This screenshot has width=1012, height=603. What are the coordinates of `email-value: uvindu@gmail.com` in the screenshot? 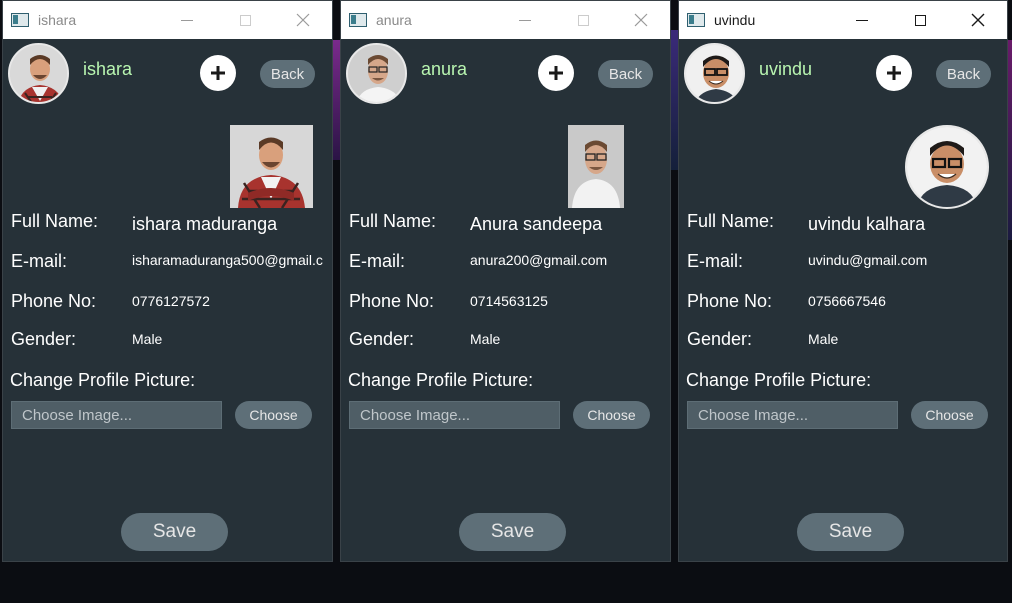 It's located at (868, 260).